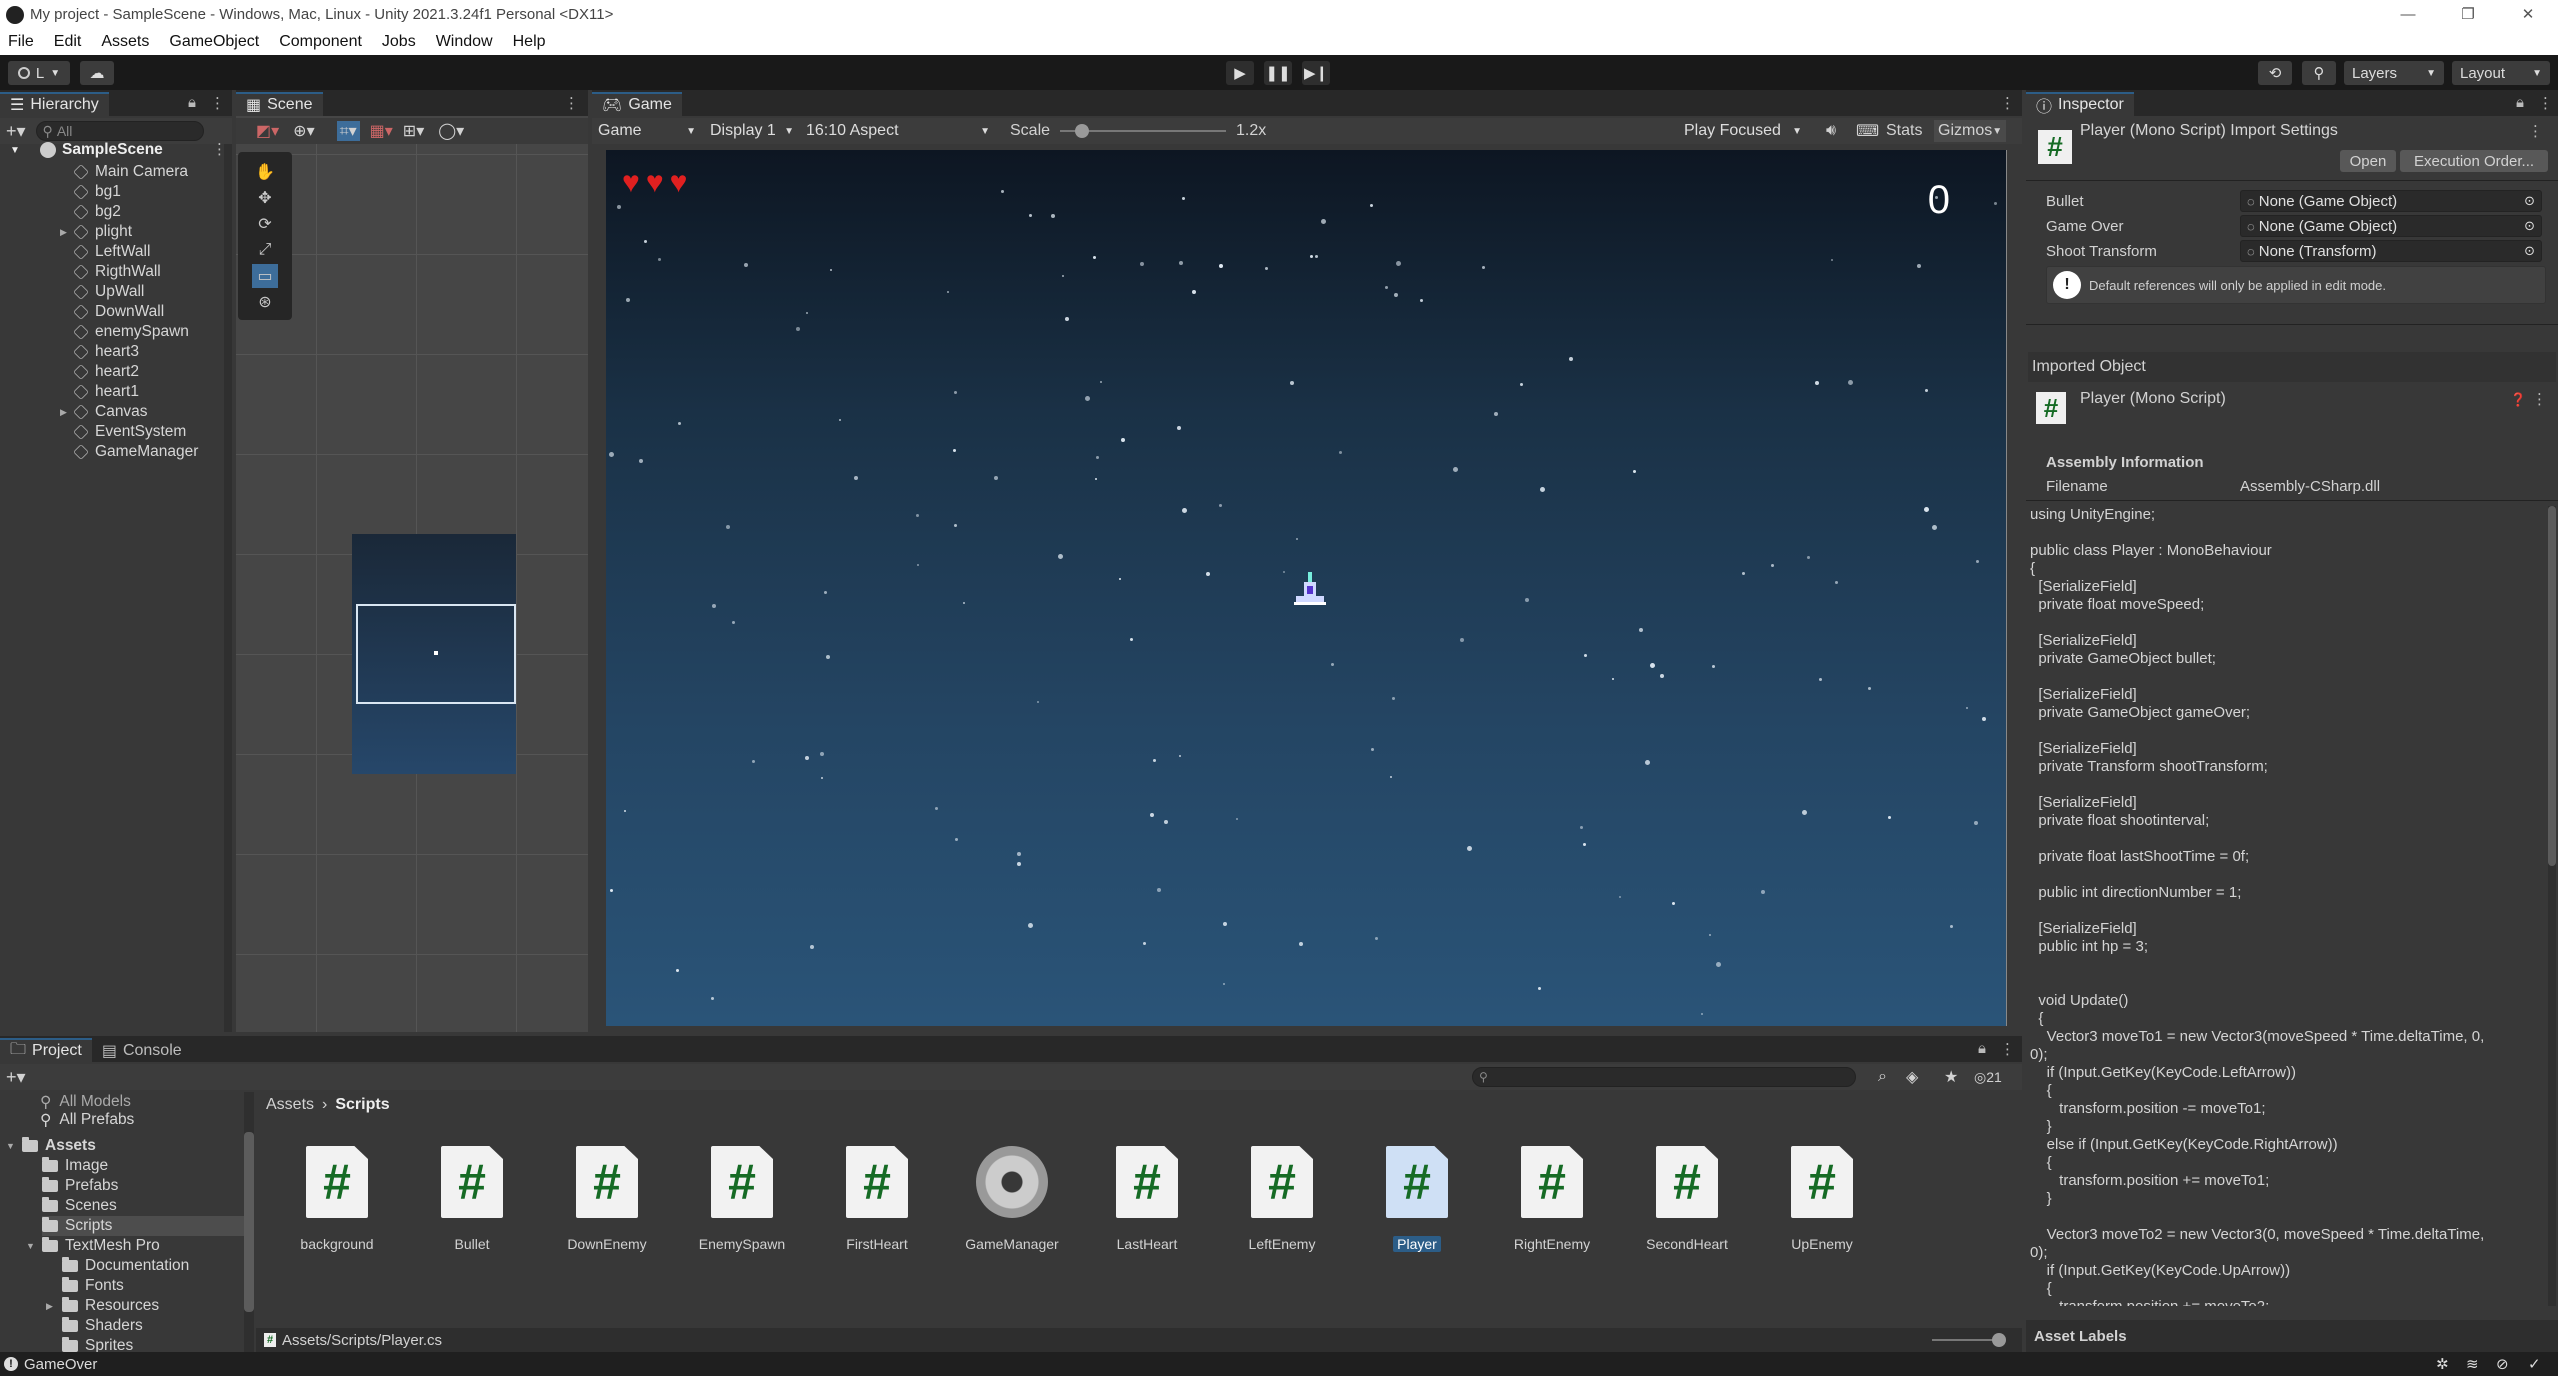 Image resolution: width=2558 pixels, height=1376 pixels. Describe the element at coordinates (119, 131) in the screenshot. I see `hierarchy-search-input: ⚲ All` at that location.